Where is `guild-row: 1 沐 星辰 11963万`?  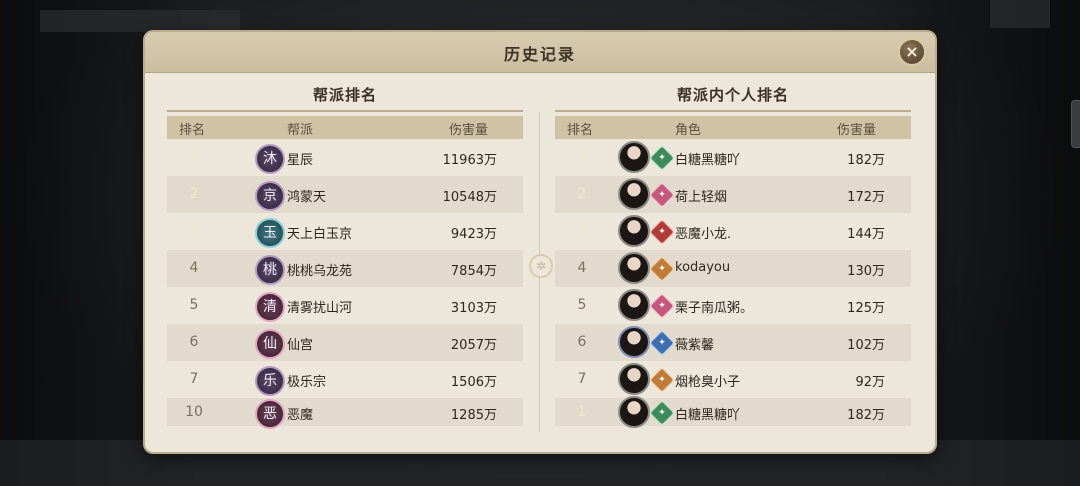 guild-row: 1 沐 星辰 11963万 is located at coordinates (345, 157).